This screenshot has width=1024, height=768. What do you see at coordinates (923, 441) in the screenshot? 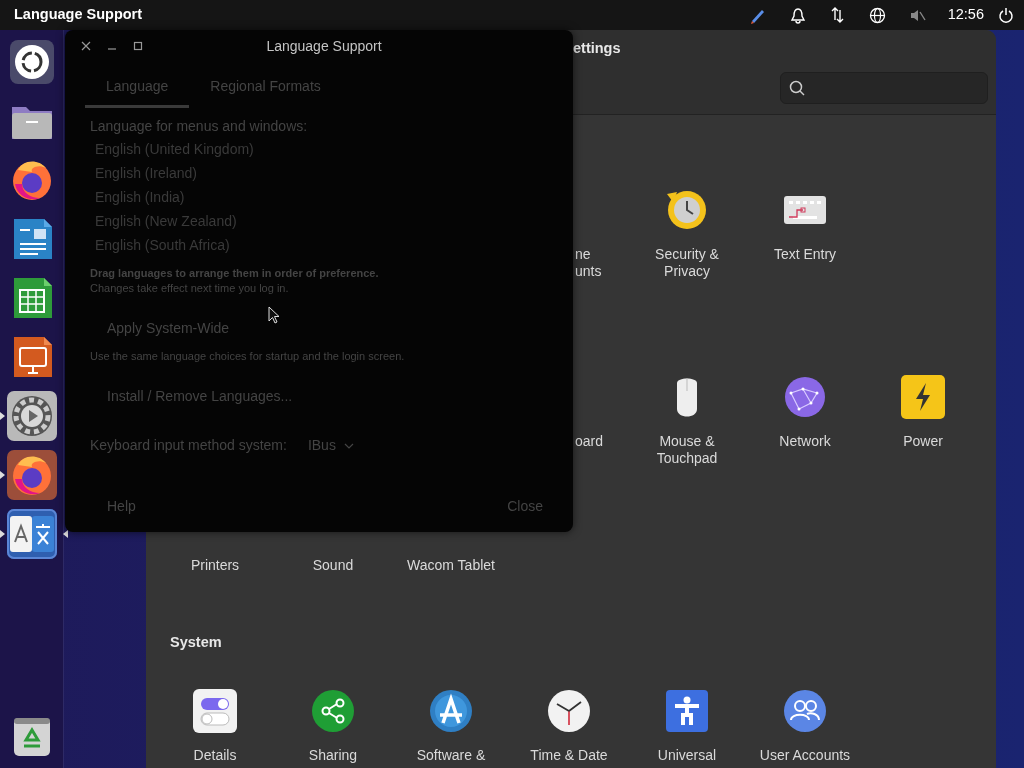
I see `settings-item-label: Power` at bounding box center [923, 441].